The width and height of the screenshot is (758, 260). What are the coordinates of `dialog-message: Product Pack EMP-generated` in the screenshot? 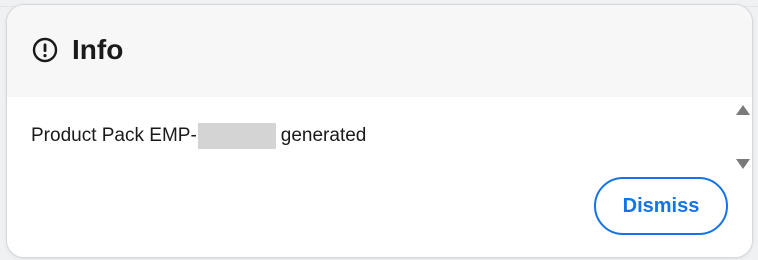 It's located at (198, 136).